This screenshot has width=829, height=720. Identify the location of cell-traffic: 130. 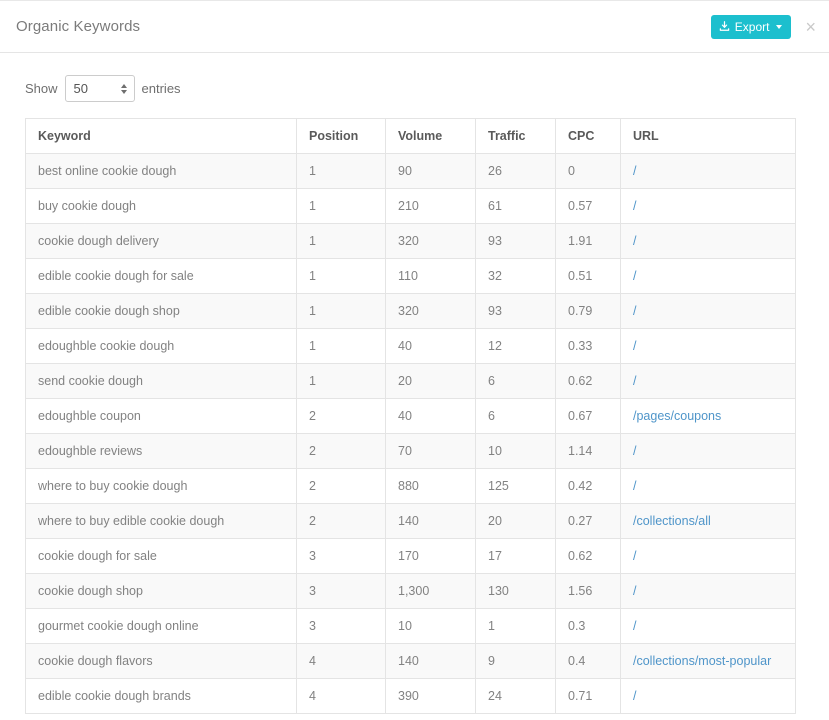
(515, 591).